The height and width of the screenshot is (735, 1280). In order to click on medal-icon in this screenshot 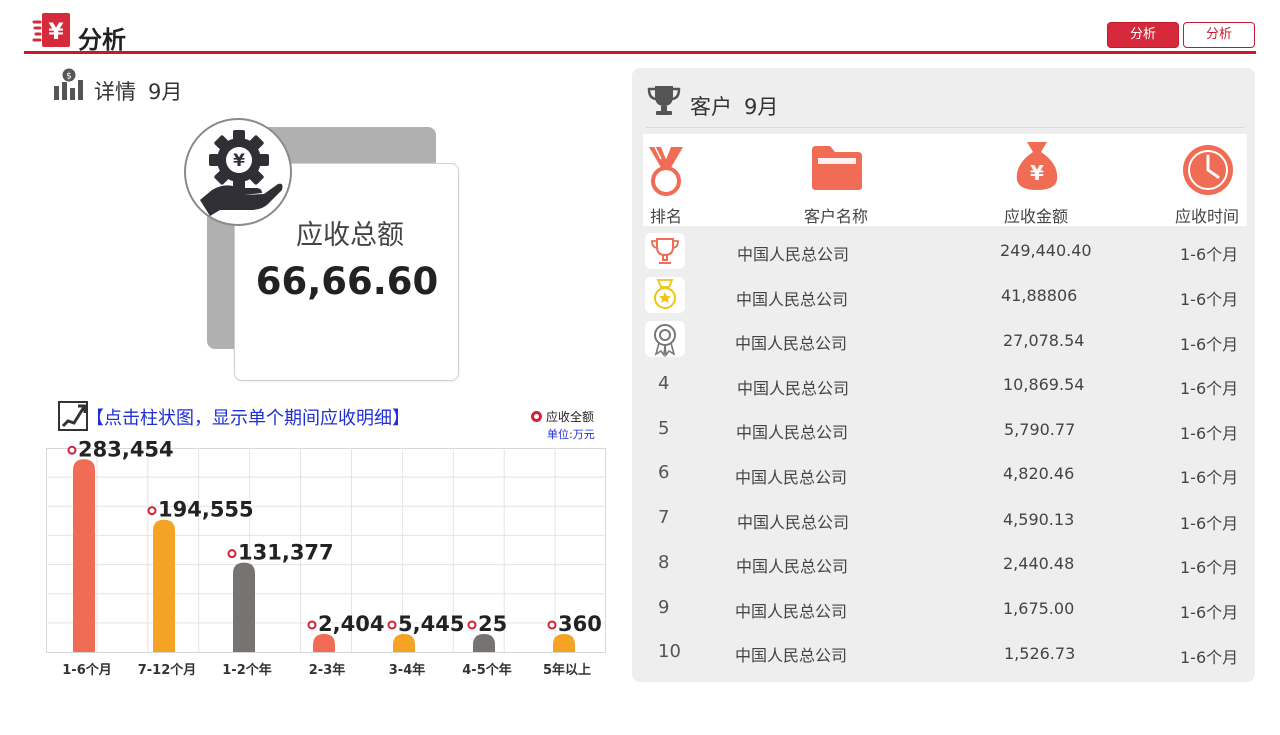, I will do `click(666, 171)`.